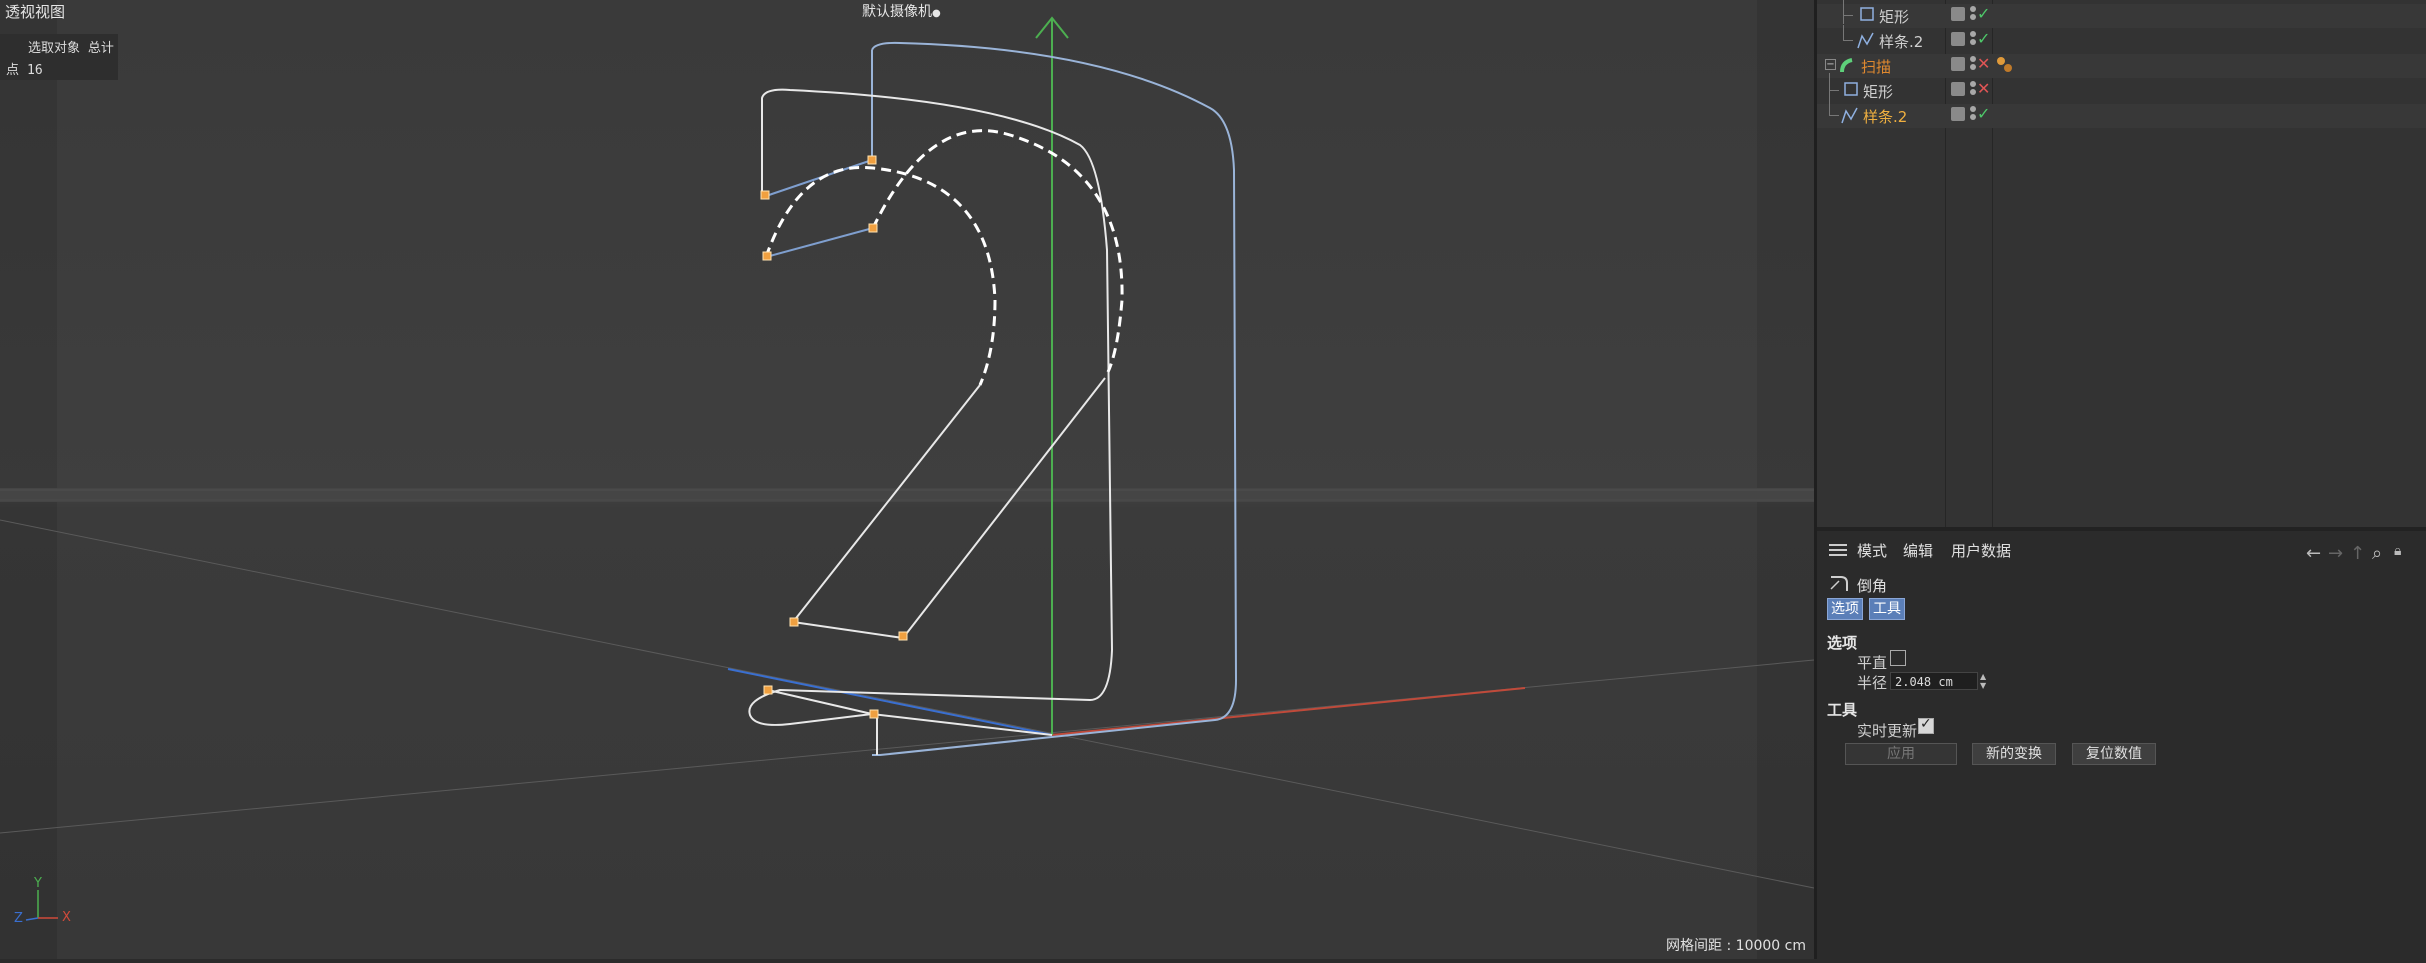 This screenshot has height=963, width=2426. What do you see at coordinates (2313, 553) in the screenshot?
I see `back-arrow-icon: ←` at bounding box center [2313, 553].